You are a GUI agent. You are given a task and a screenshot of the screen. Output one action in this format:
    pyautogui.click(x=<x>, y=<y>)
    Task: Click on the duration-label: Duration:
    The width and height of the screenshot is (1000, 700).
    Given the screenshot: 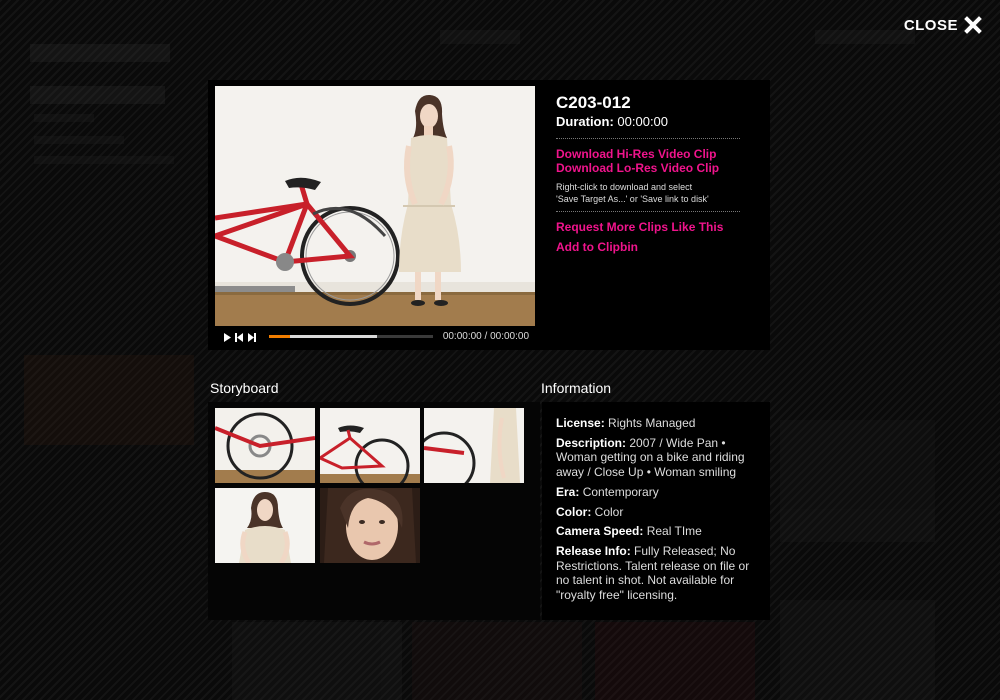 What is the action you would take?
    pyautogui.click(x=585, y=121)
    